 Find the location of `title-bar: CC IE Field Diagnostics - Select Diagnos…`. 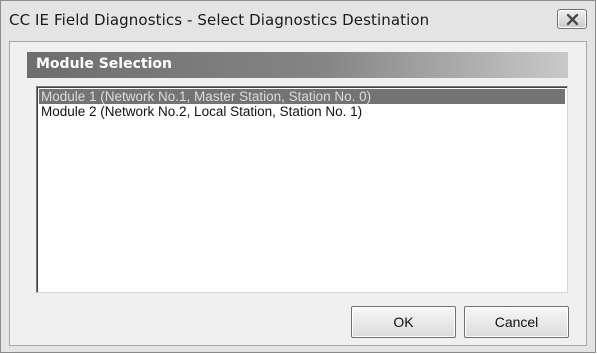

title-bar: CC IE Field Diagnostics - Select Diagnos… is located at coordinates (298, 21).